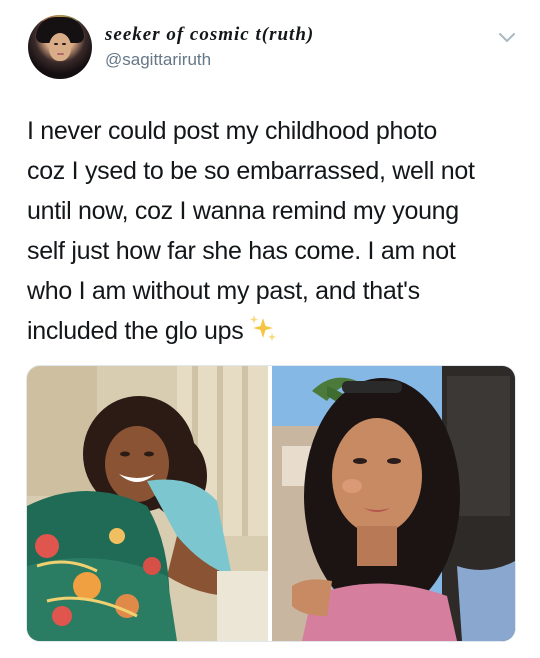  I want to click on display-name: seeker of cosmic t(ruth), so click(209, 35).